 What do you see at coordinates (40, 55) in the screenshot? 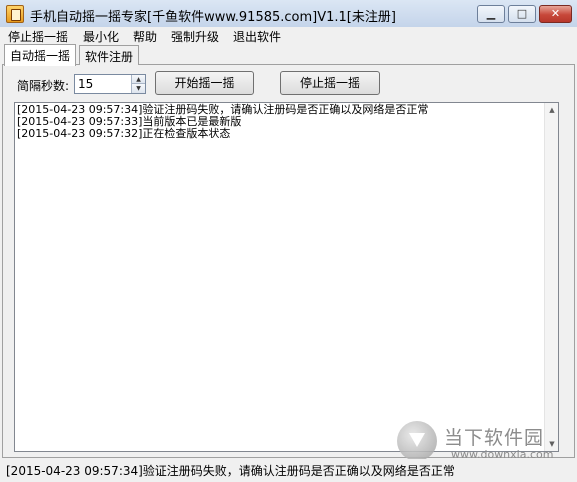
I see `tab-auto-shake: 自动摇一摇` at bounding box center [40, 55].